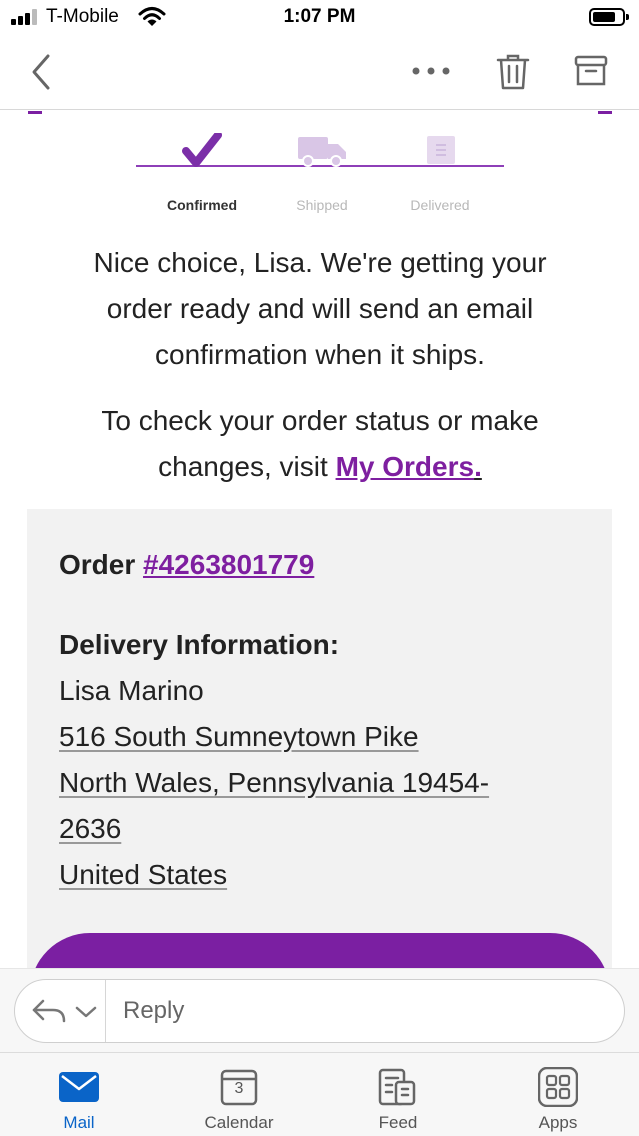 This screenshot has height=1136, width=639. I want to click on chevron-down-icon, so click(86, 1012).